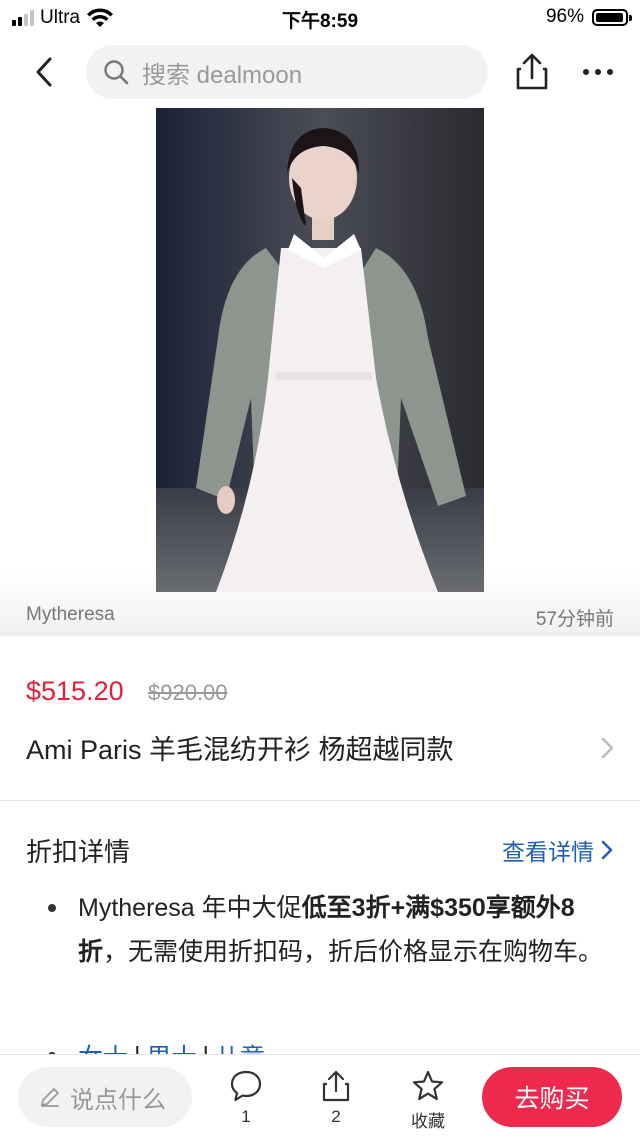 This screenshot has height=1139, width=640. What do you see at coordinates (428, 1085) in the screenshot?
I see `star-icon` at bounding box center [428, 1085].